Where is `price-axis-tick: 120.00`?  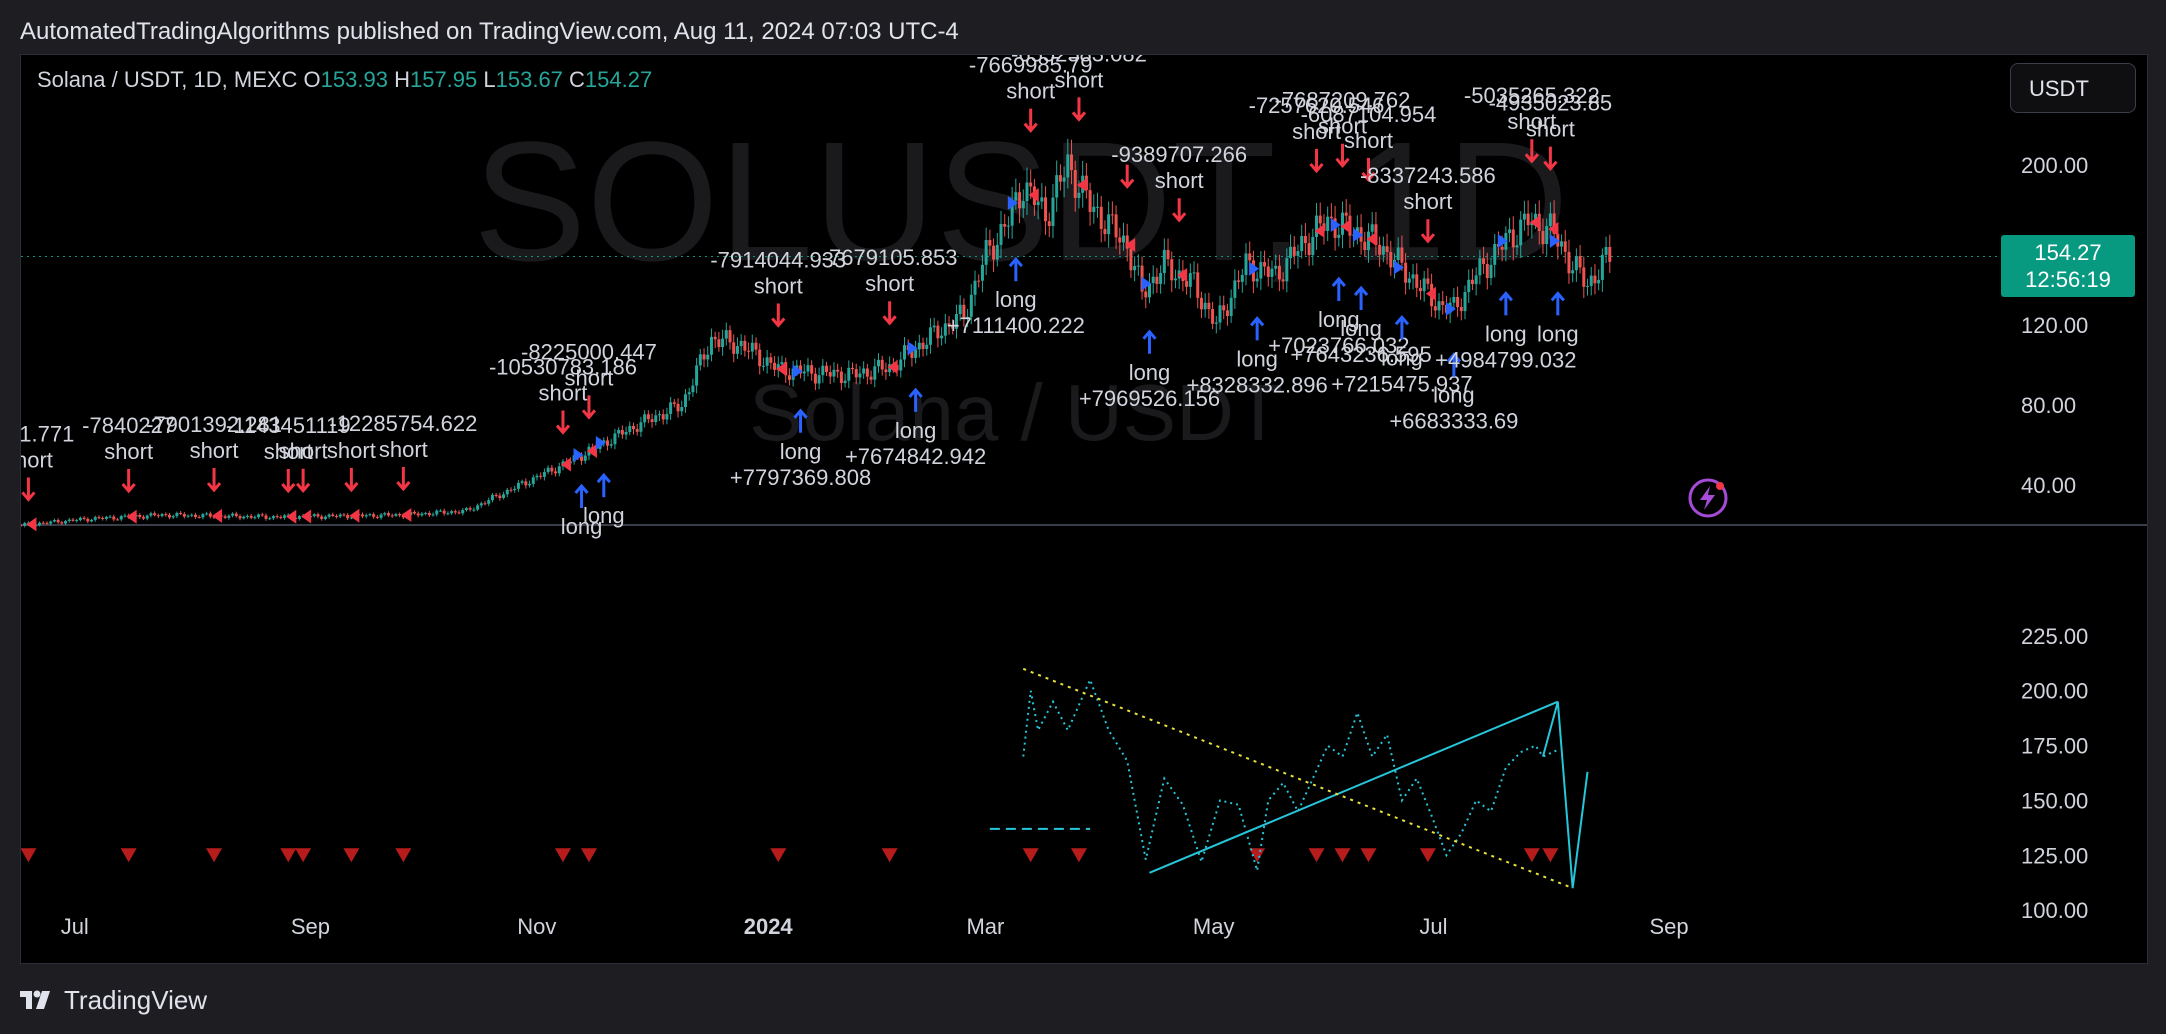 price-axis-tick: 120.00 is located at coordinates (2054, 325).